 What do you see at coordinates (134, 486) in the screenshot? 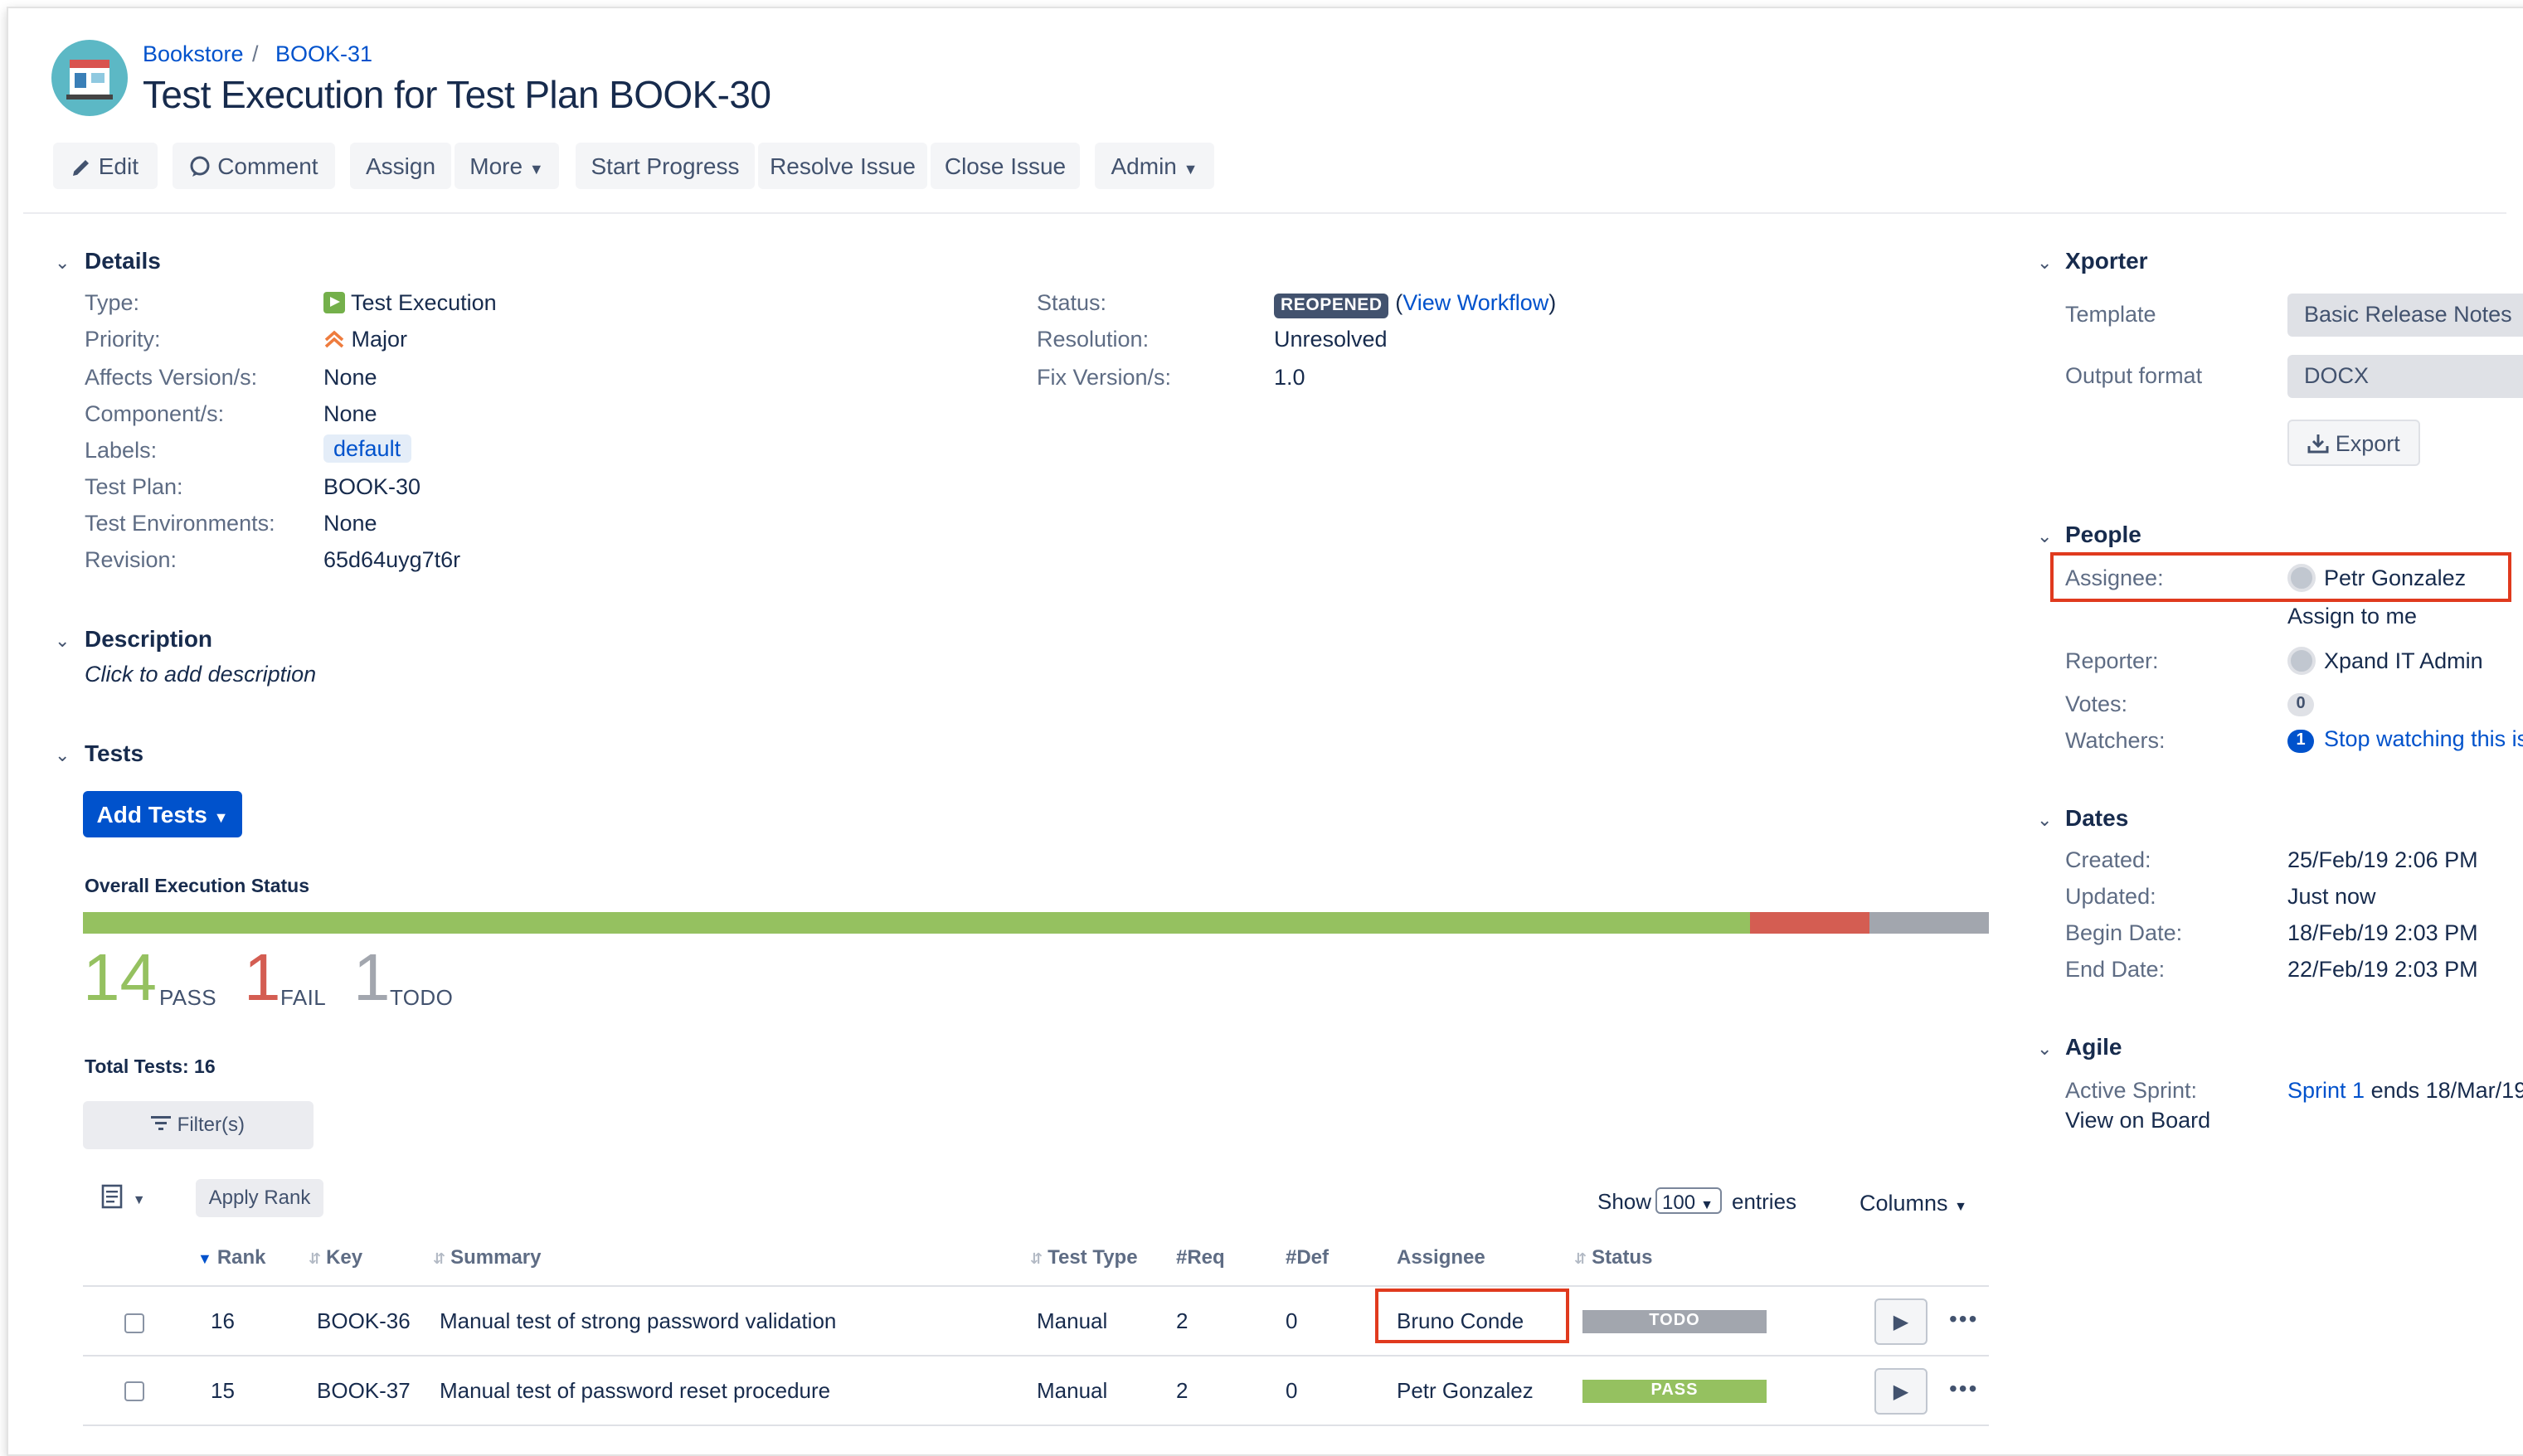
I see `test-plan-label: Test Plan:` at bounding box center [134, 486].